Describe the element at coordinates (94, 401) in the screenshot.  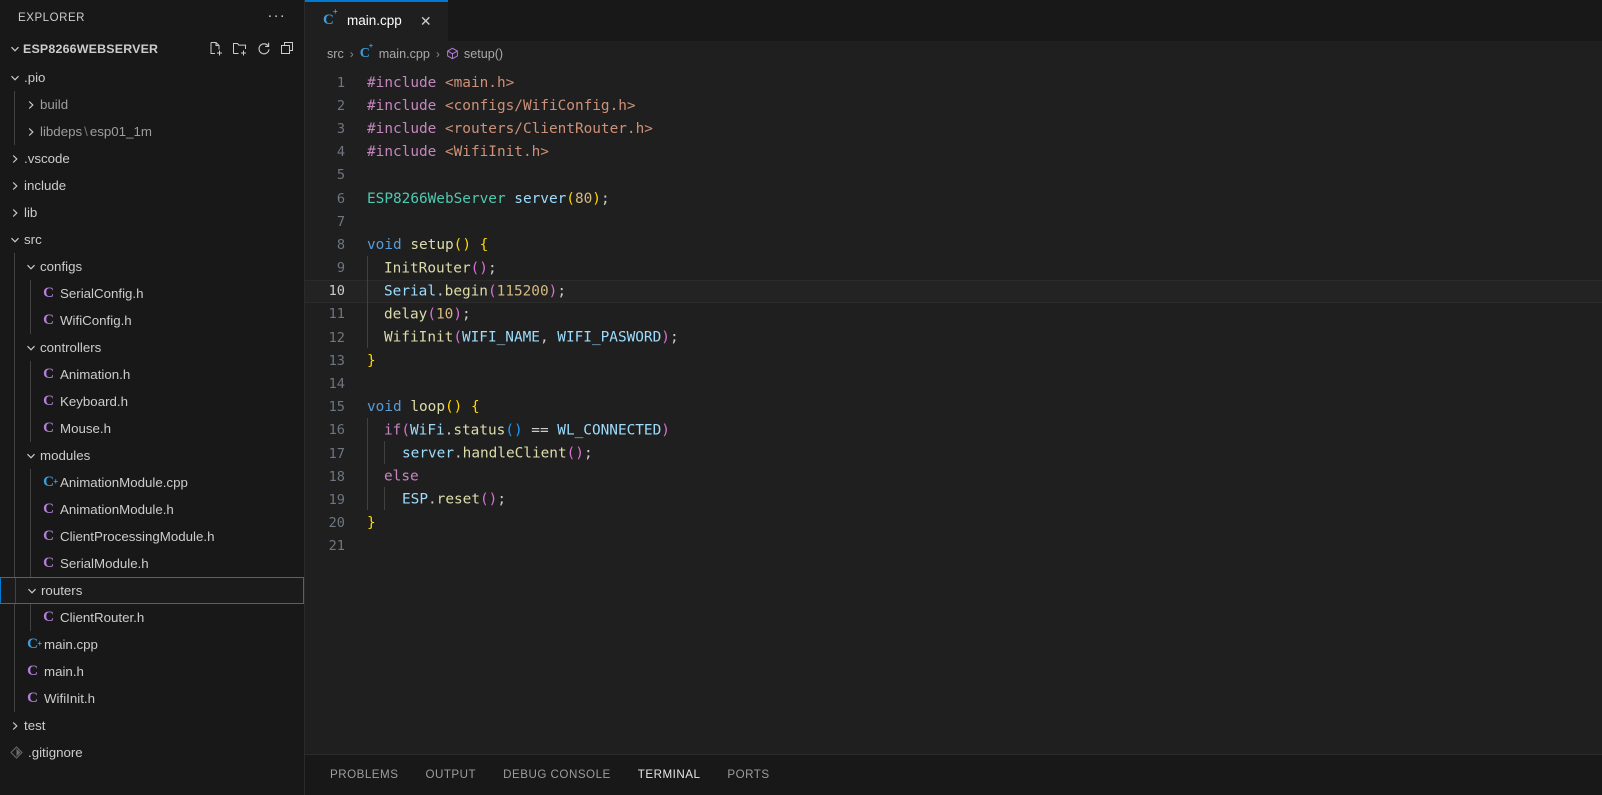
I see `tree-item-label: Keyboard.h` at that location.